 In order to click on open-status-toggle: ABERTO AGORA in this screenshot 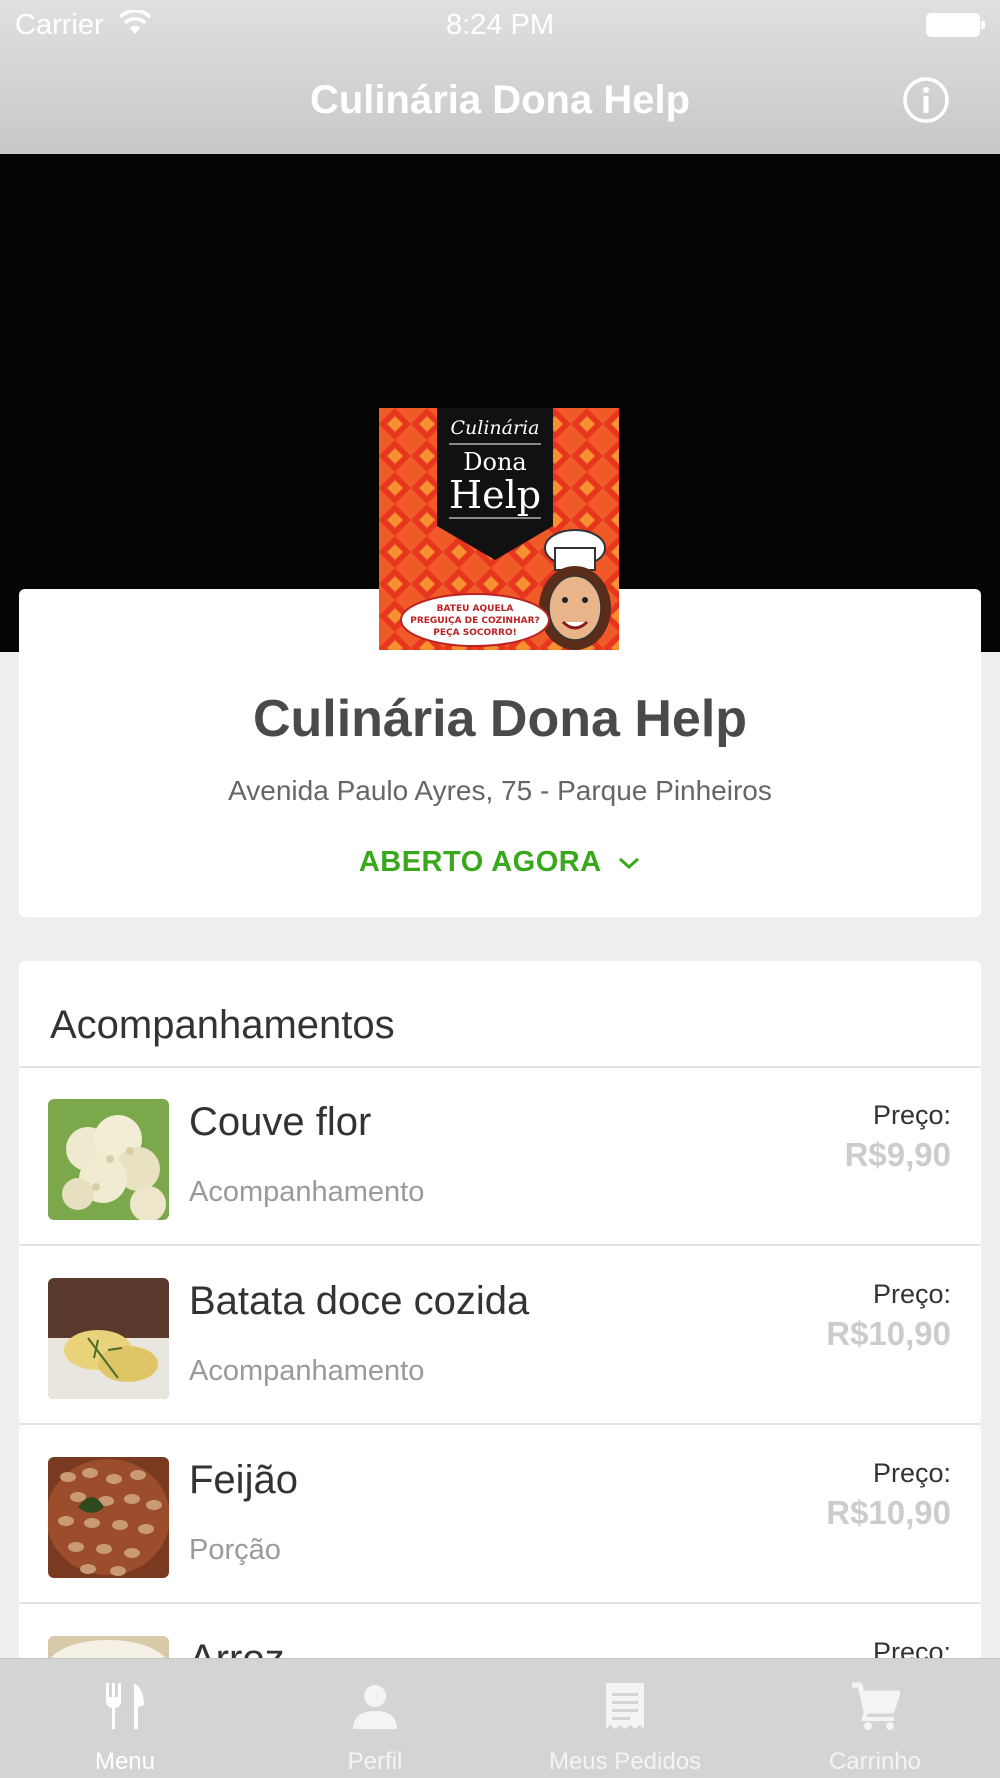, I will do `click(500, 862)`.